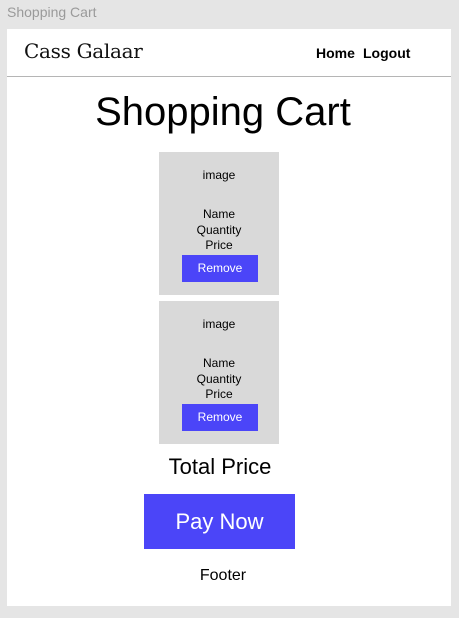 The height and width of the screenshot is (618, 459). What do you see at coordinates (223, 112) in the screenshot?
I see `page-title: Shopping Cart` at bounding box center [223, 112].